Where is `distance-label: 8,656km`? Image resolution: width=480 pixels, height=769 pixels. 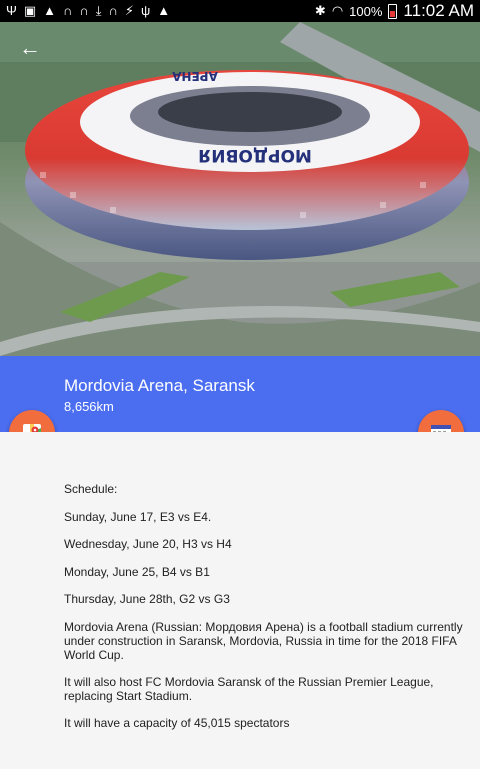 distance-label: 8,656km is located at coordinates (89, 406).